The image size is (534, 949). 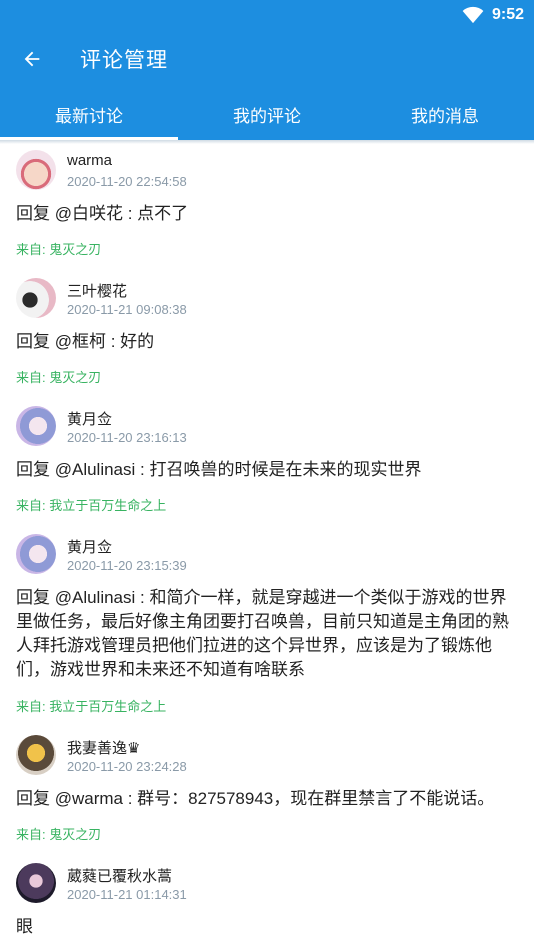 What do you see at coordinates (267, 142) in the screenshot?
I see `tab-bar-shadow` at bounding box center [267, 142].